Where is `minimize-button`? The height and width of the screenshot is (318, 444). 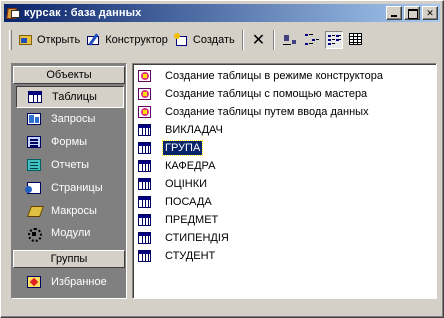 minimize-button is located at coordinates (394, 13).